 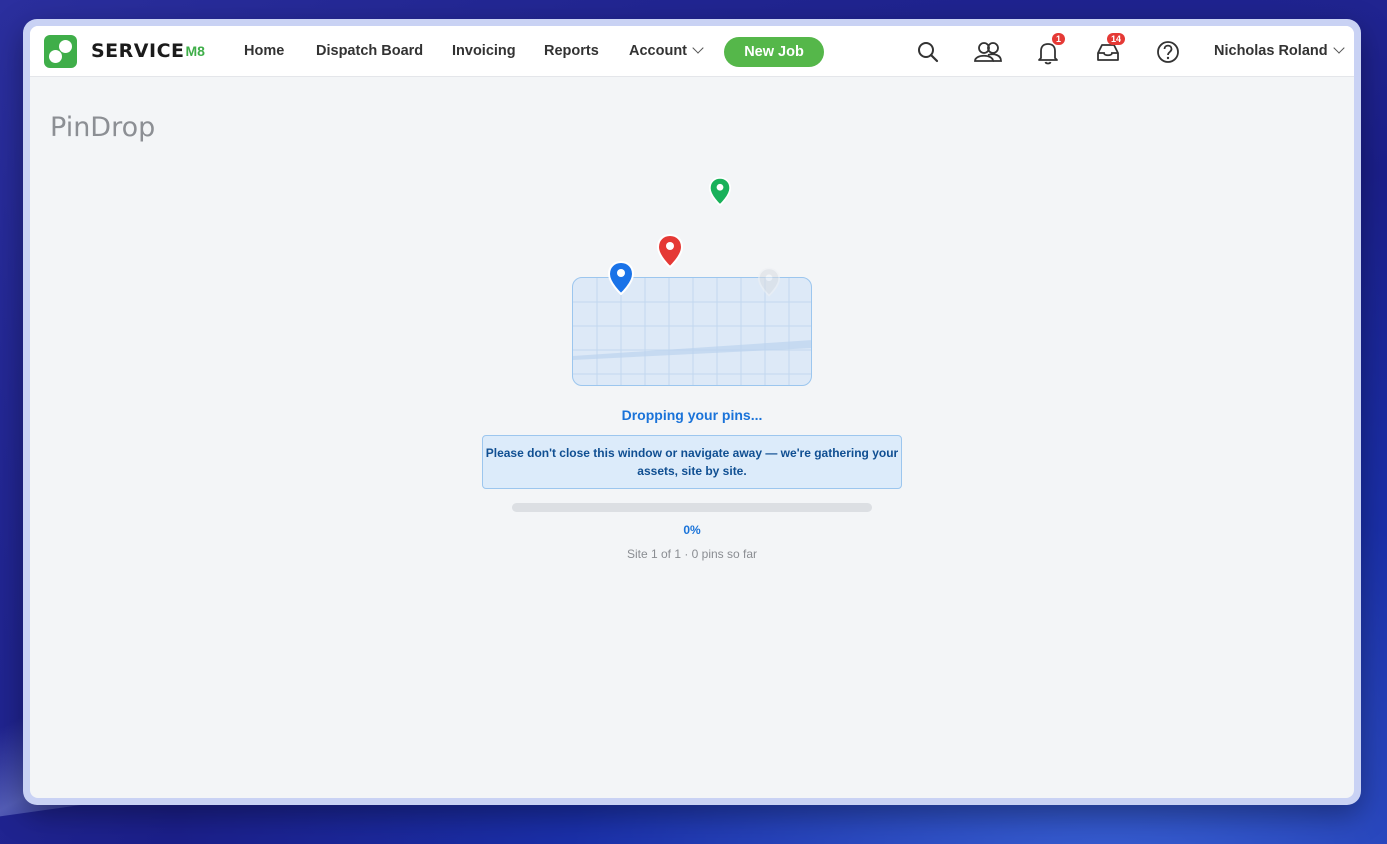 What do you see at coordinates (621, 280) in the screenshot?
I see `pin-blue-icon` at bounding box center [621, 280].